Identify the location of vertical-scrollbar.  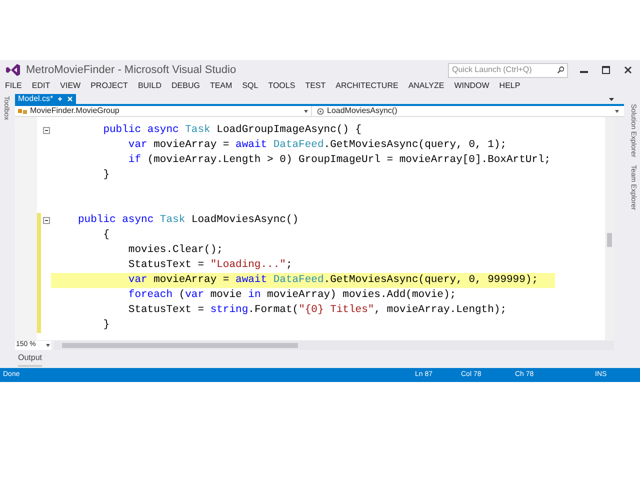
(609, 228).